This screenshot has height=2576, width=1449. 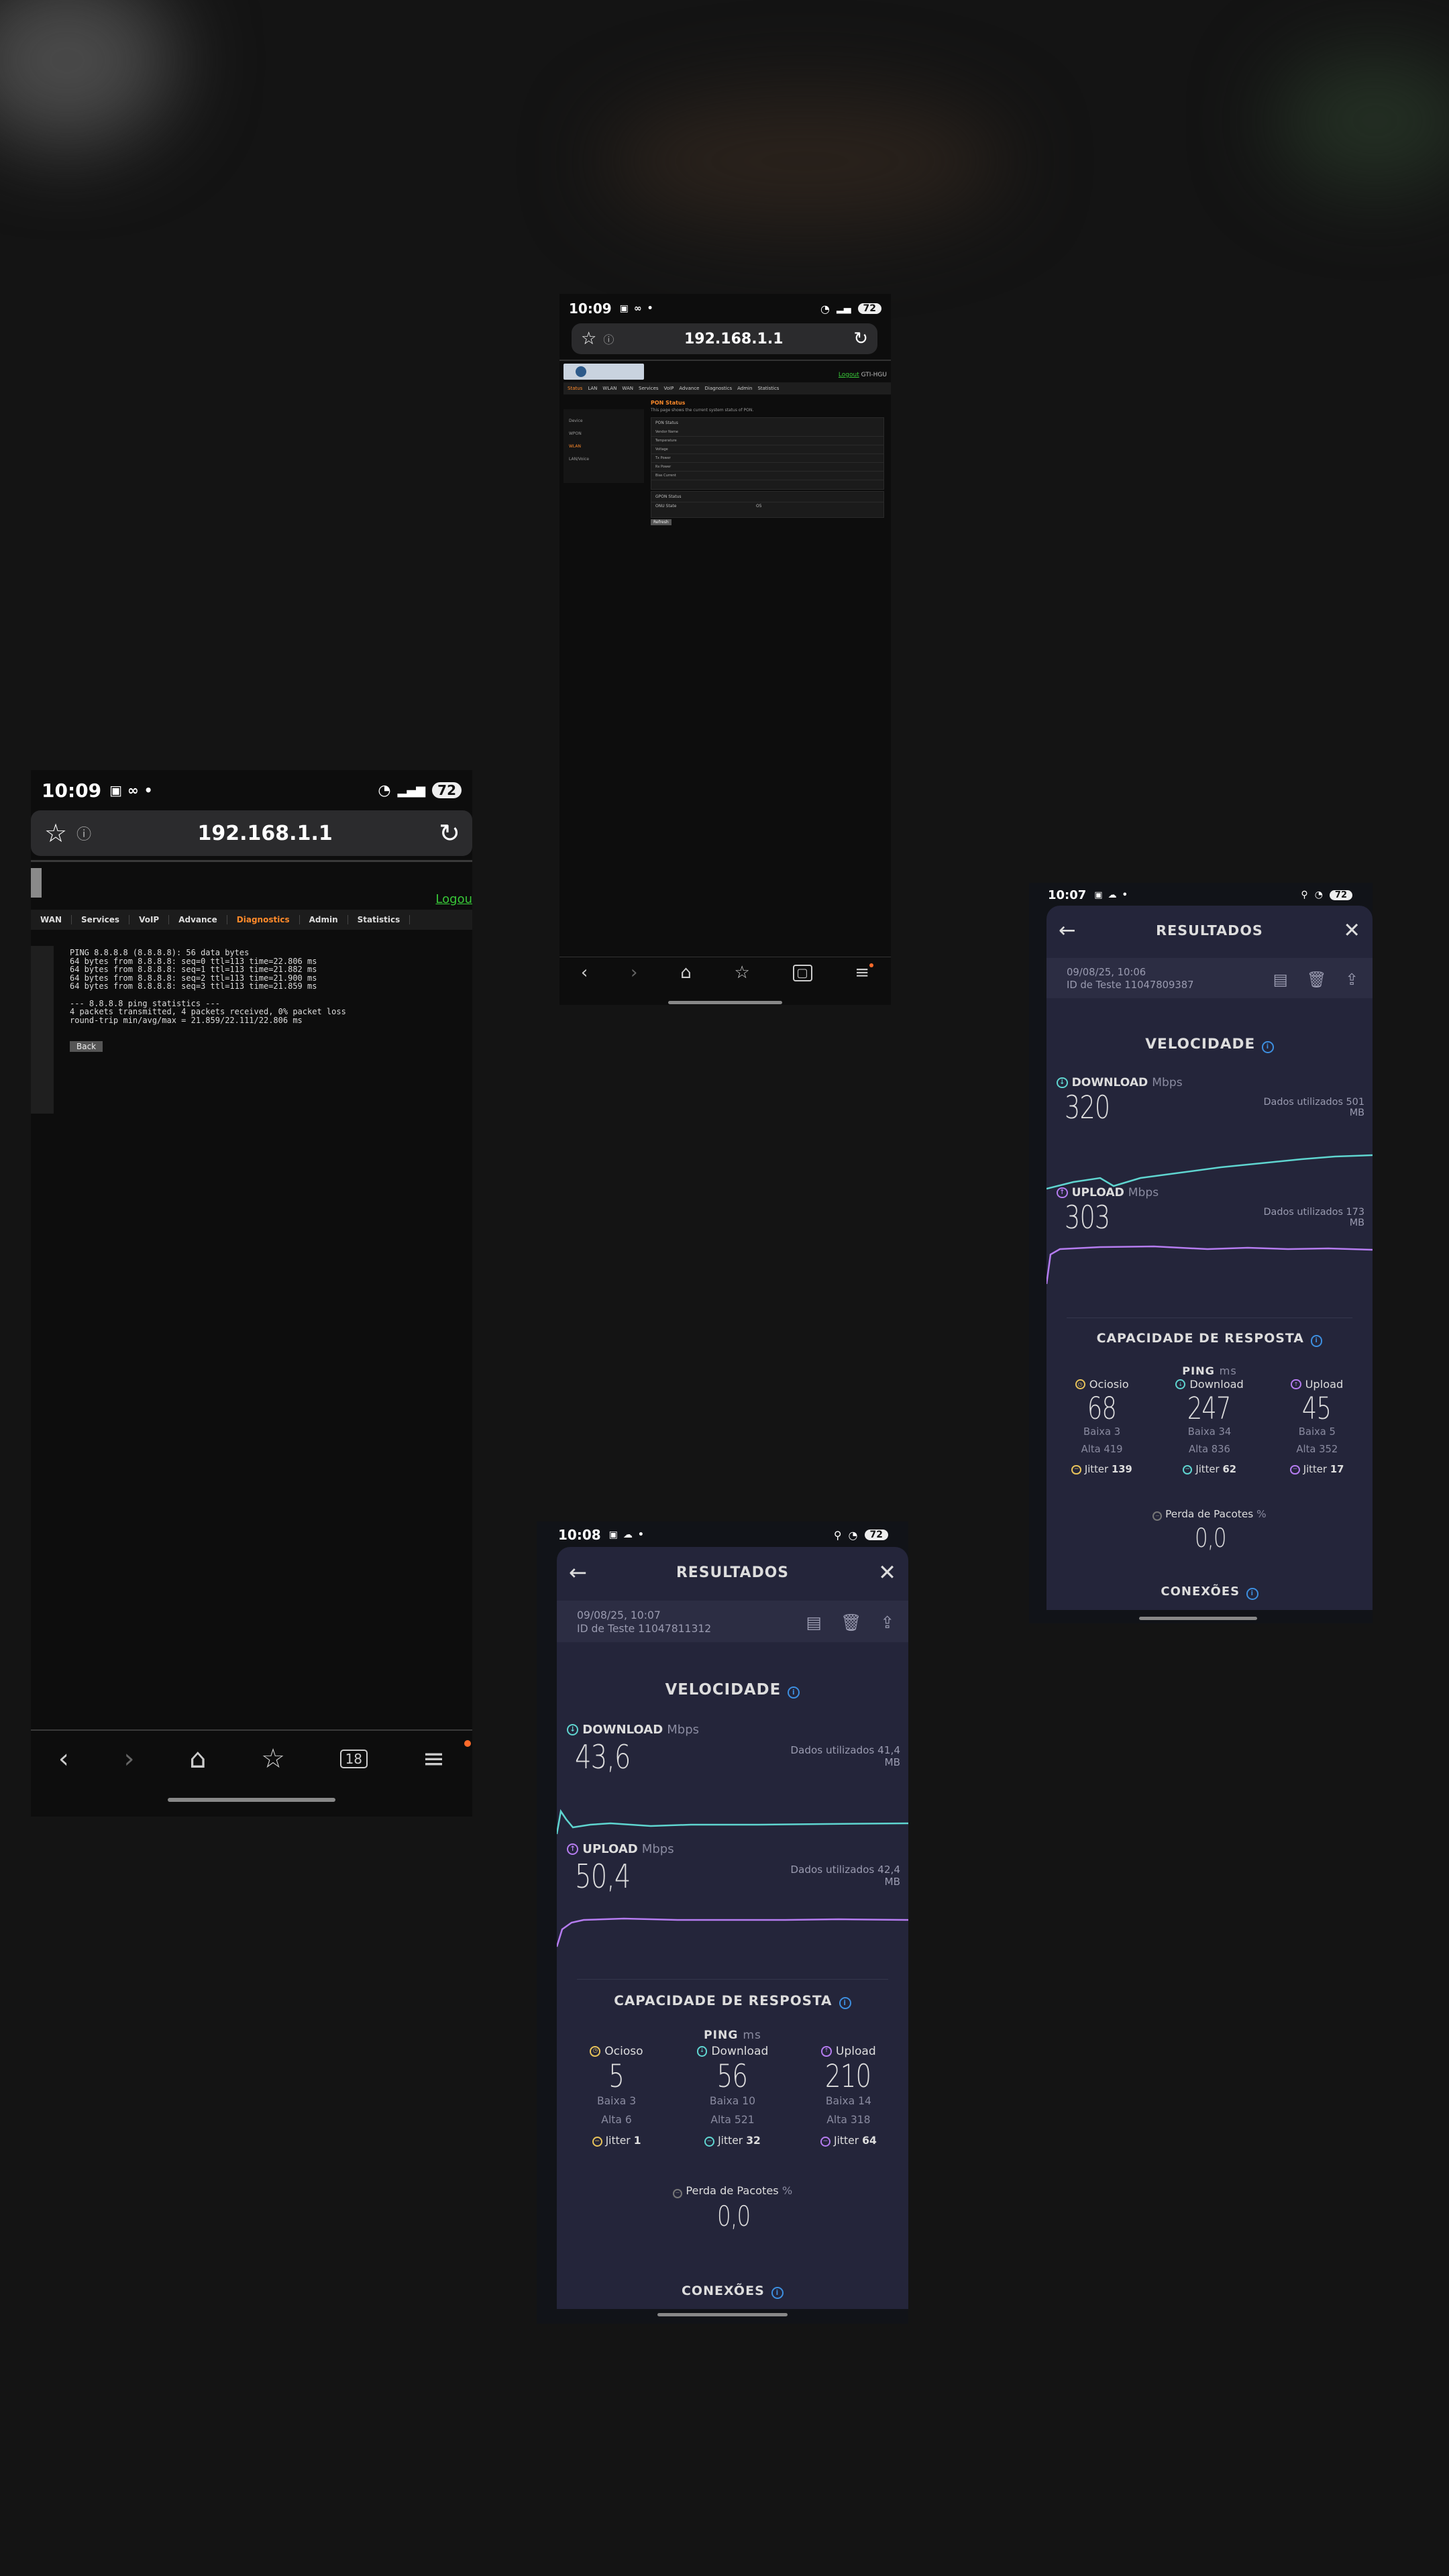 I want to click on browser-nav-bar: ‹ › ⌂ ☆ 18 ≡, so click(x=251, y=1759).